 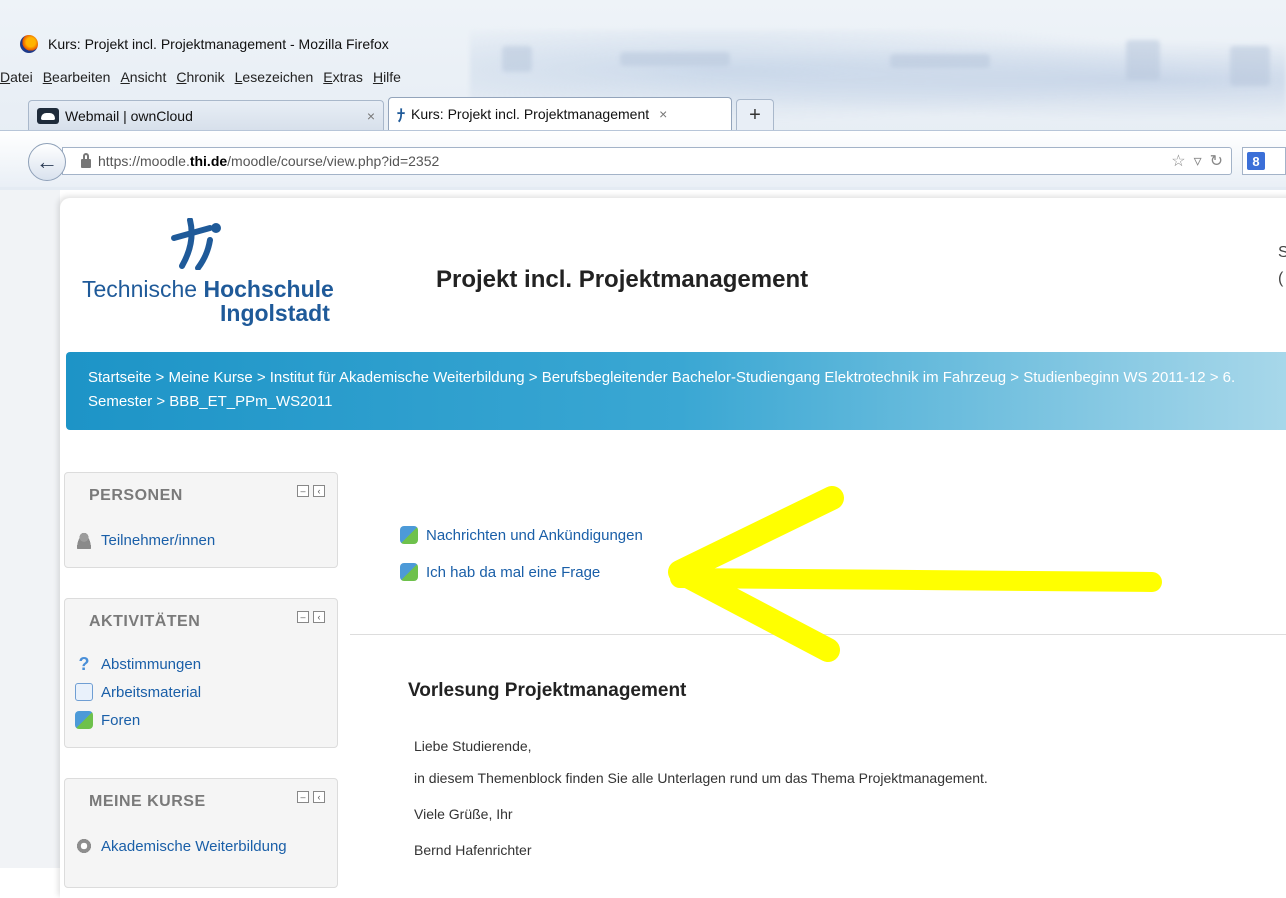 What do you see at coordinates (755, 114) in the screenshot?
I see `new-tab-button: +` at bounding box center [755, 114].